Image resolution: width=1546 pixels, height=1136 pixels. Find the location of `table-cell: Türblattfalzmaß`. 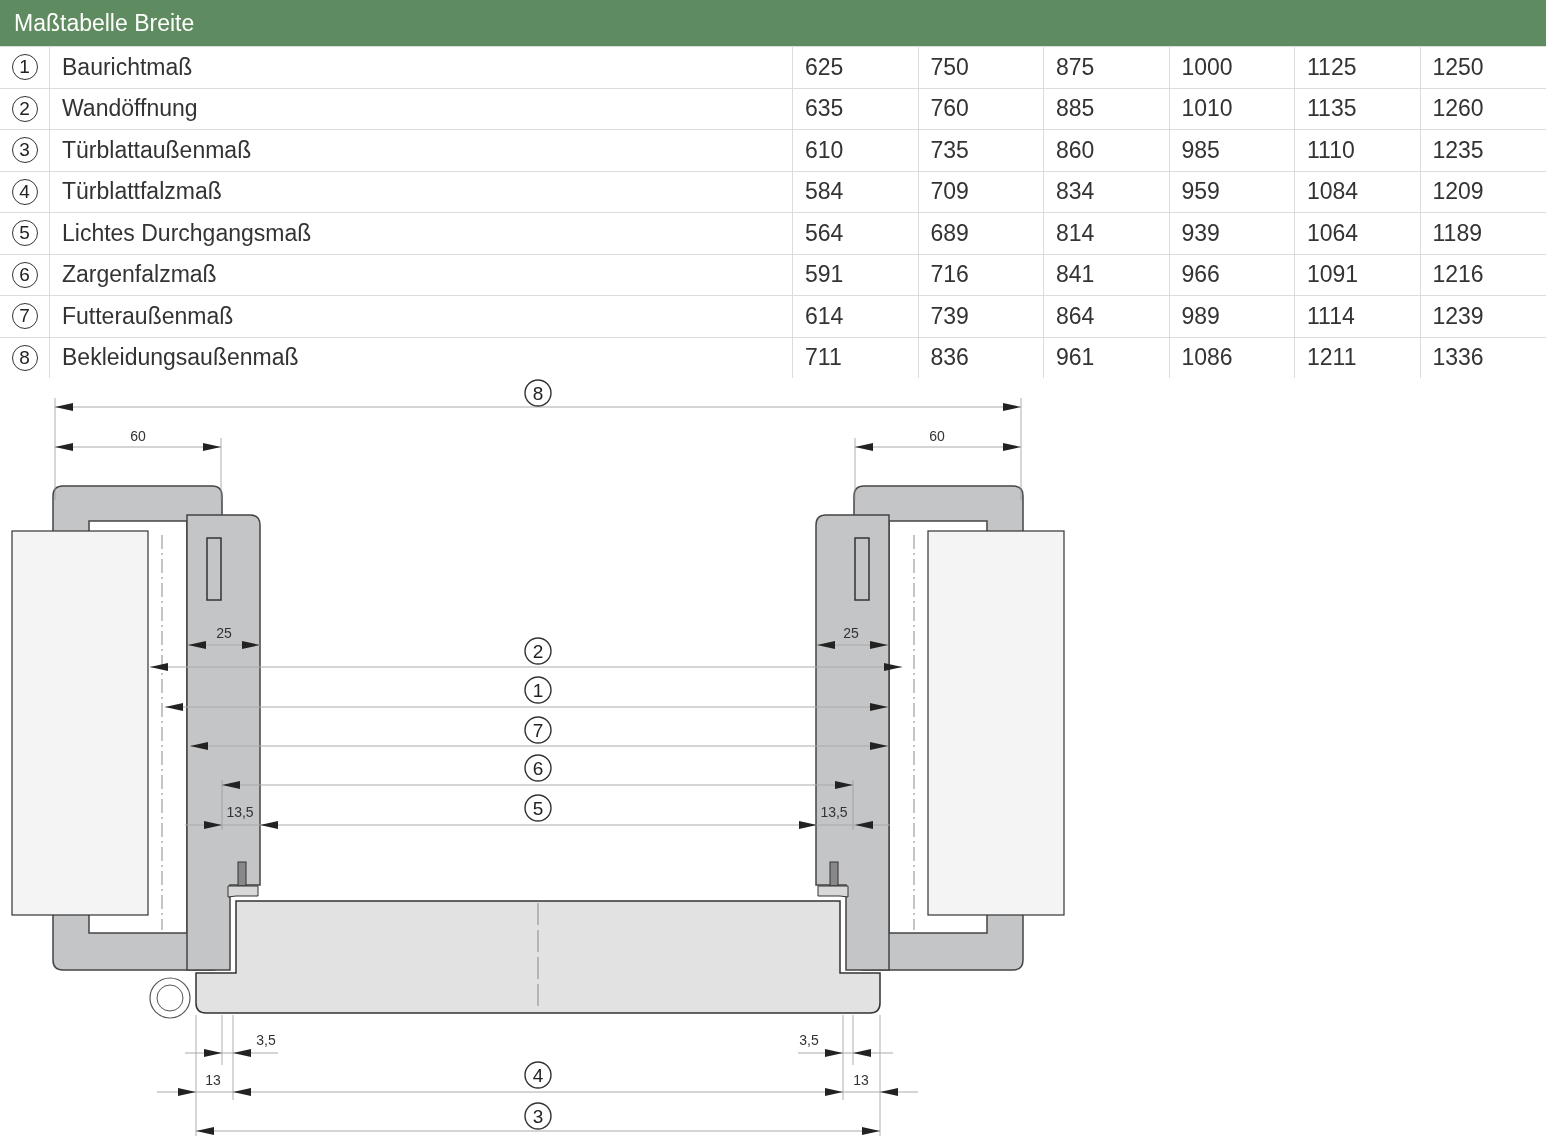

table-cell: Türblattfalzmaß is located at coordinates (421, 191).